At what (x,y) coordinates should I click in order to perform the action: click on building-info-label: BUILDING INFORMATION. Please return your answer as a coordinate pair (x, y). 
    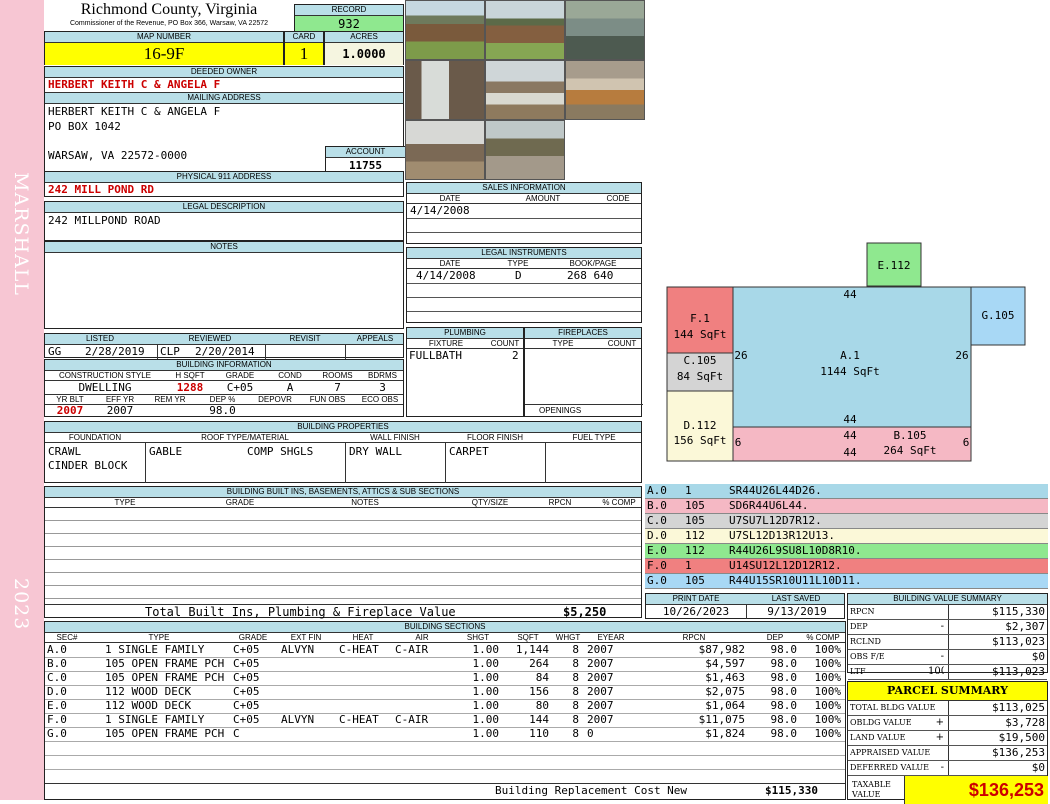
    Looking at the image, I should click on (224, 365).